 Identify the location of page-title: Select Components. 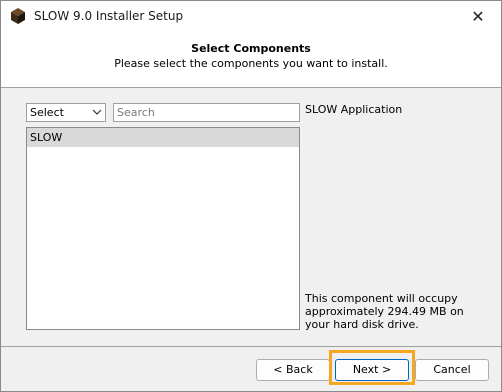
(251, 48).